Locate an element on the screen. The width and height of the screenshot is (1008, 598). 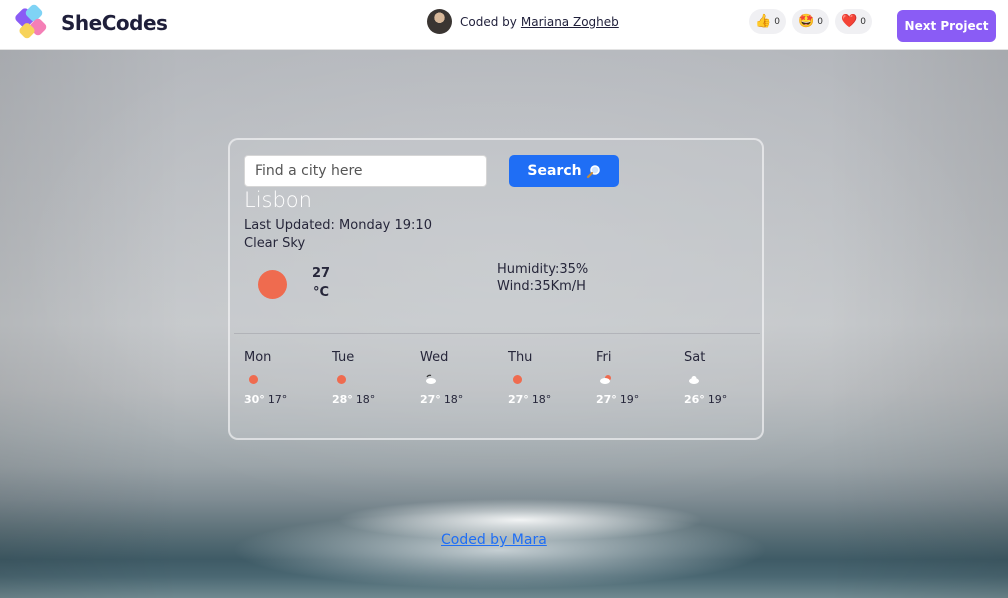
current-temperature: 27 is located at coordinates (321, 273).